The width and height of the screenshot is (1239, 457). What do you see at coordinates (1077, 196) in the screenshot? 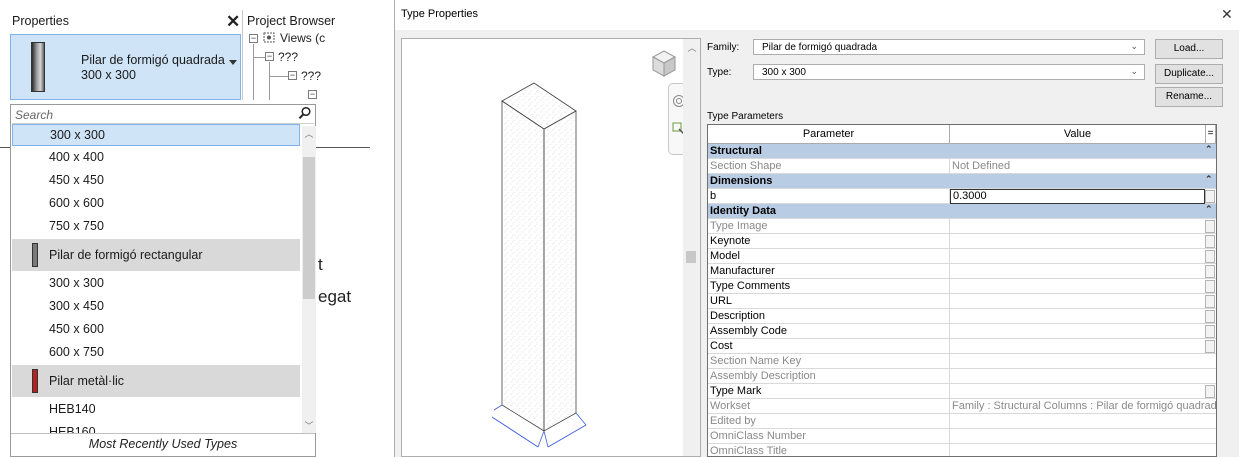
I see `value-input: 0.3000` at bounding box center [1077, 196].